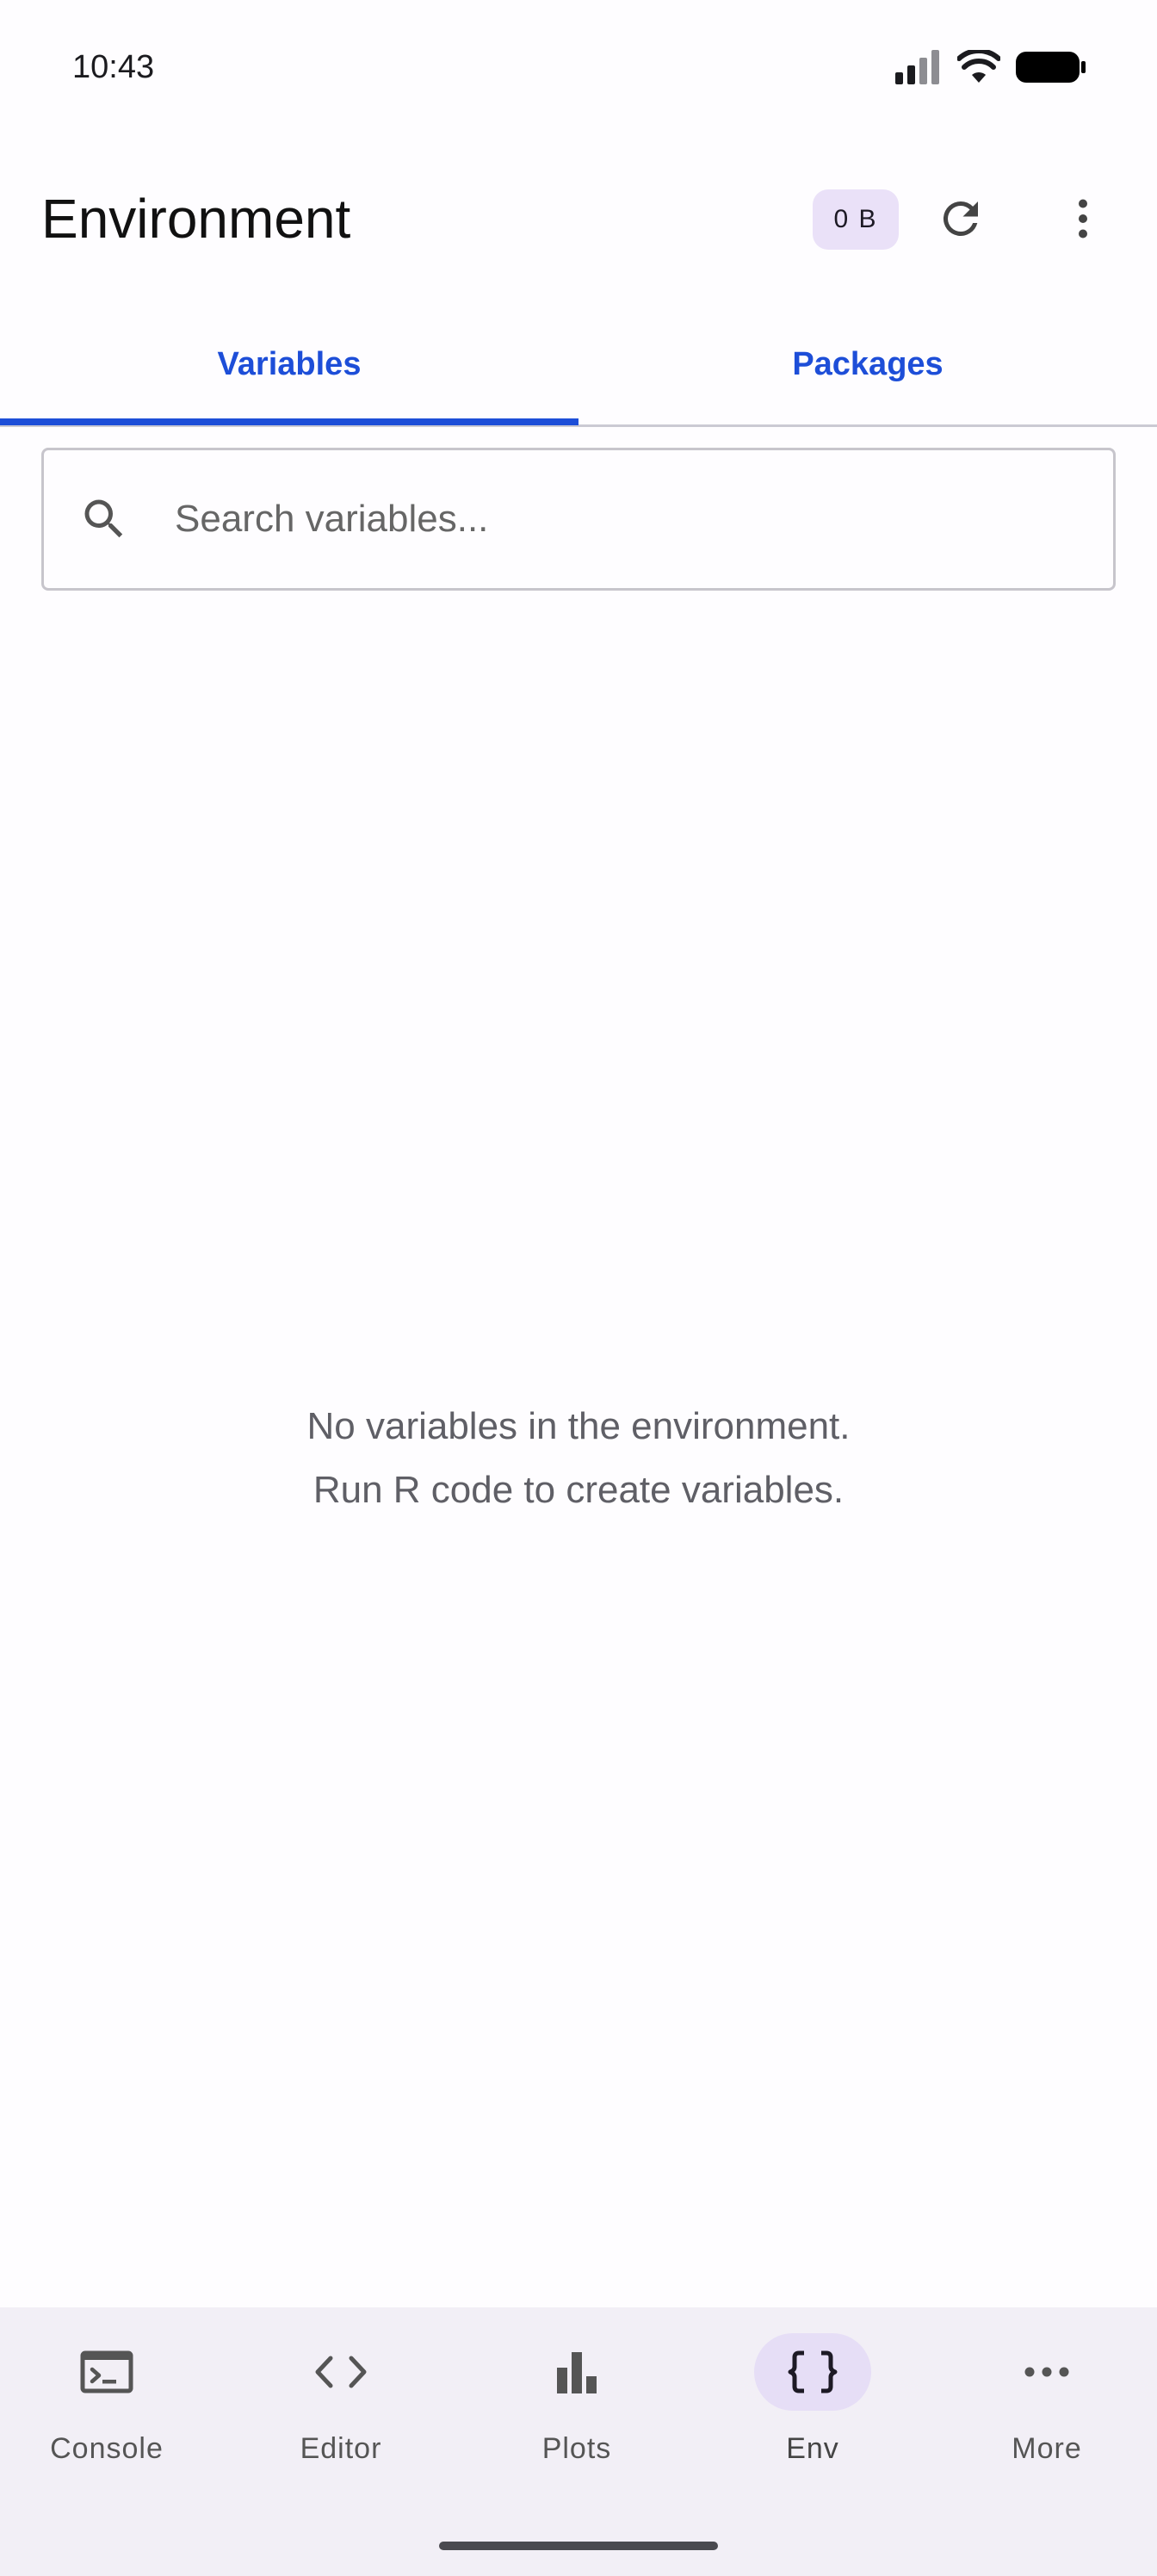  I want to click on nav-label-plots: Plots, so click(577, 2448).